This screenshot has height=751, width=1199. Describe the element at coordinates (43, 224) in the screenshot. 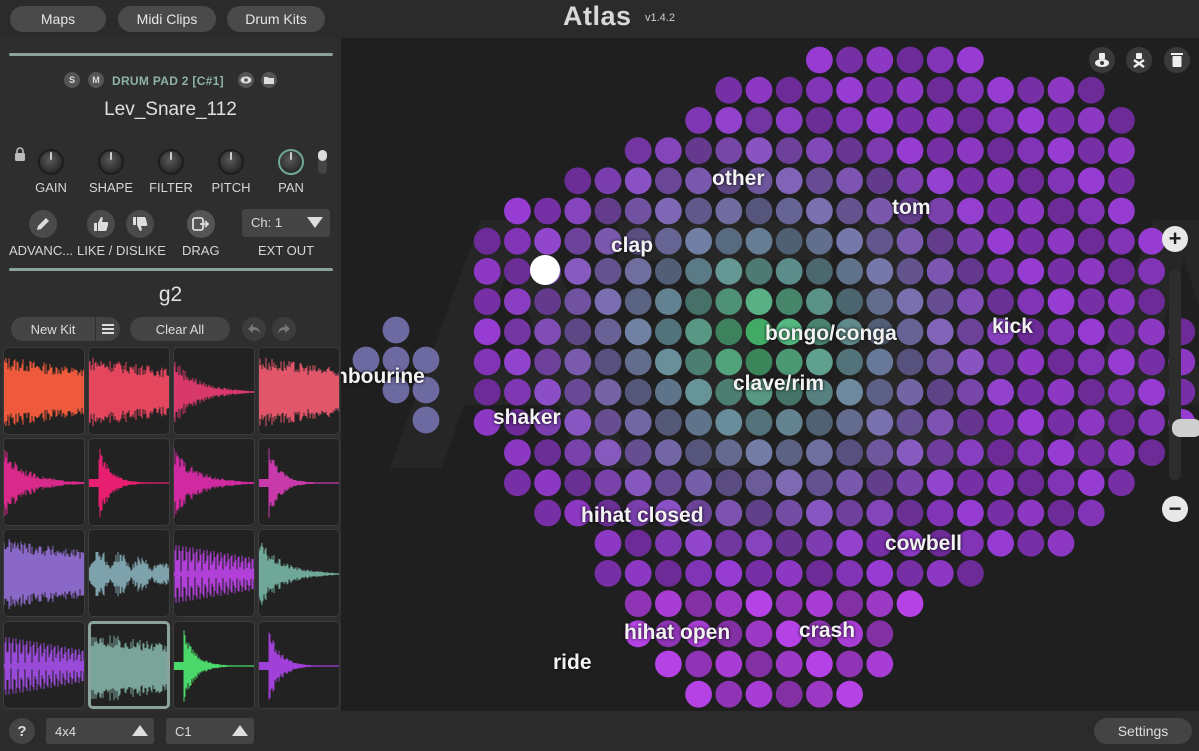

I see `pencil-icon` at that location.